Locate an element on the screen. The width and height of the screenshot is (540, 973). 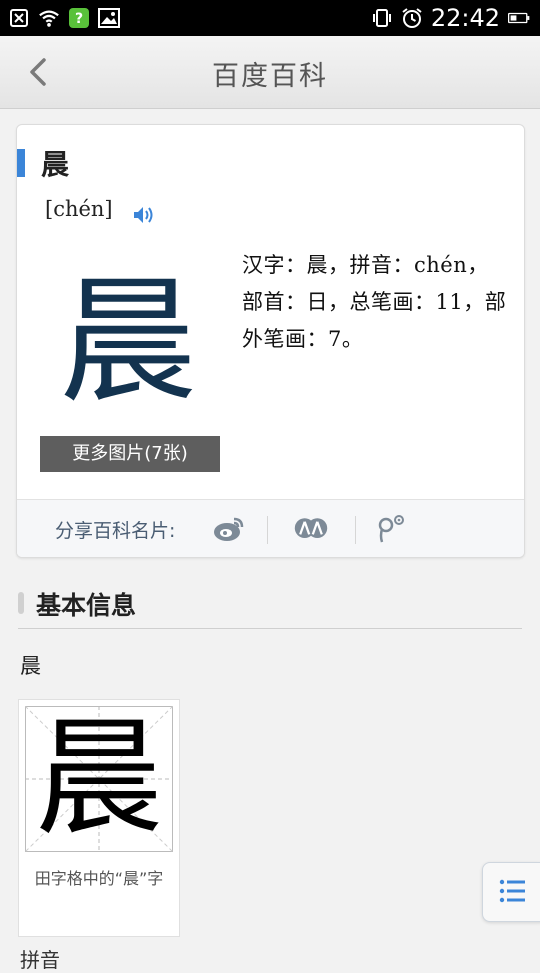
navbar: 百度百科 is located at coordinates (270, 72).